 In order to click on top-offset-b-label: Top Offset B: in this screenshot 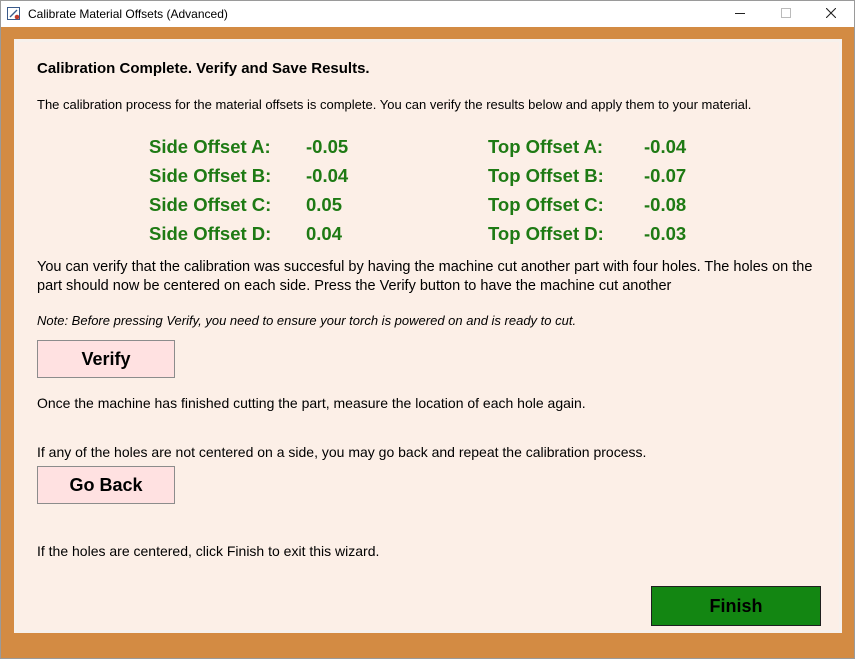, I will do `click(546, 175)`.